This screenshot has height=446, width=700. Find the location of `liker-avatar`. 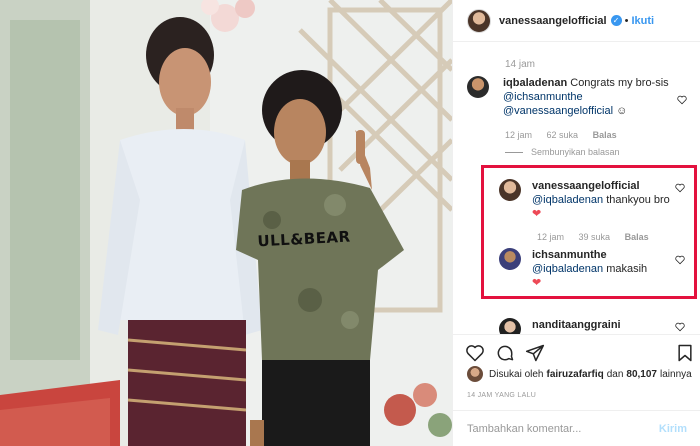

liker-avatar is located at coordinates (475, 374).